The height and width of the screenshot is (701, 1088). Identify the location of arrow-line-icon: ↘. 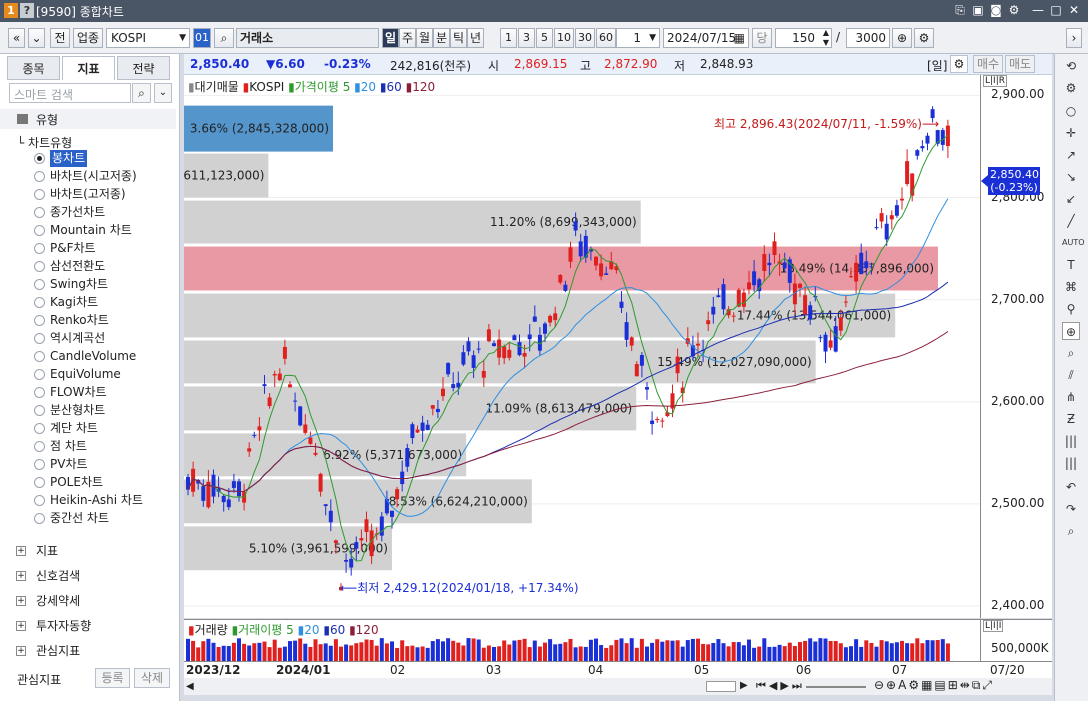
(1071, 177).